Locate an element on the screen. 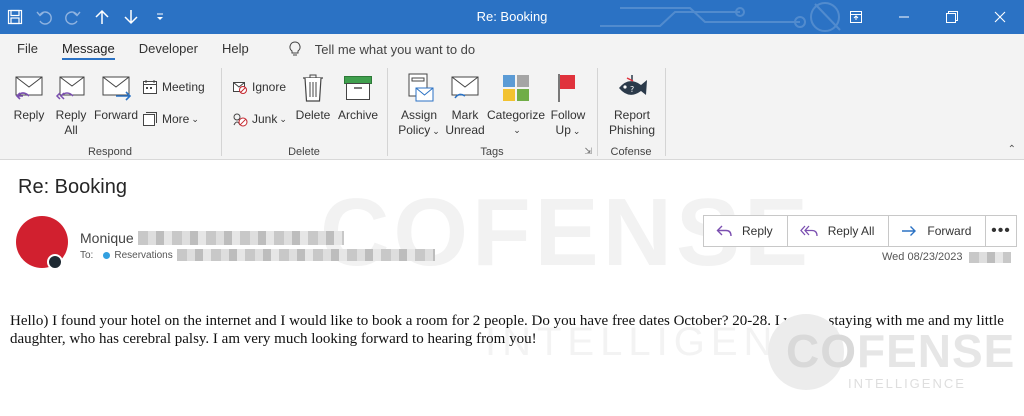 This screenshot has width=1024, height=416. undo-icon is located at coordinates (43, 17).